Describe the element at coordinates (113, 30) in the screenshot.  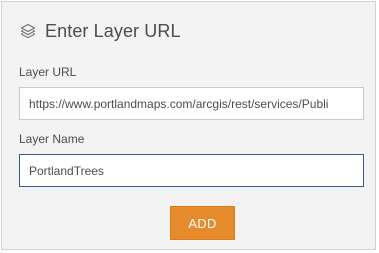
I see `panel-title: Enter Layer URL` at that location.